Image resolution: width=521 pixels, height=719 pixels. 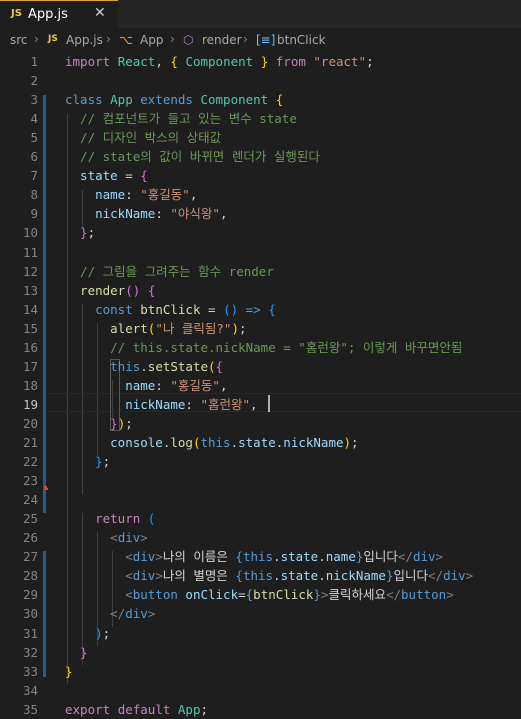 I want to click on code-line: 20 });, so click(x=260, y=423).